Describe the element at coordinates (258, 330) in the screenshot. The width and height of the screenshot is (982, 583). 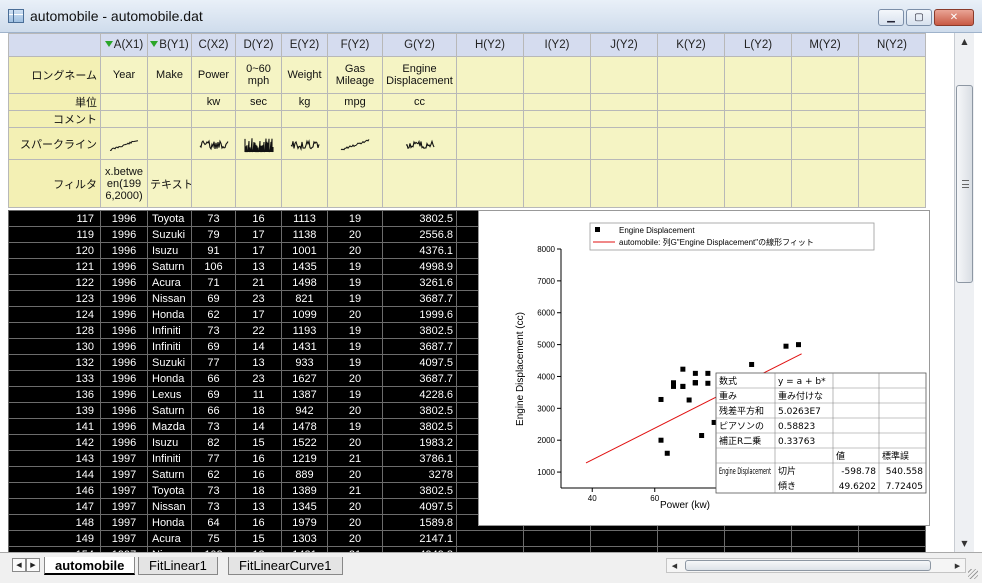
I see `data-cell: 22` at that location.